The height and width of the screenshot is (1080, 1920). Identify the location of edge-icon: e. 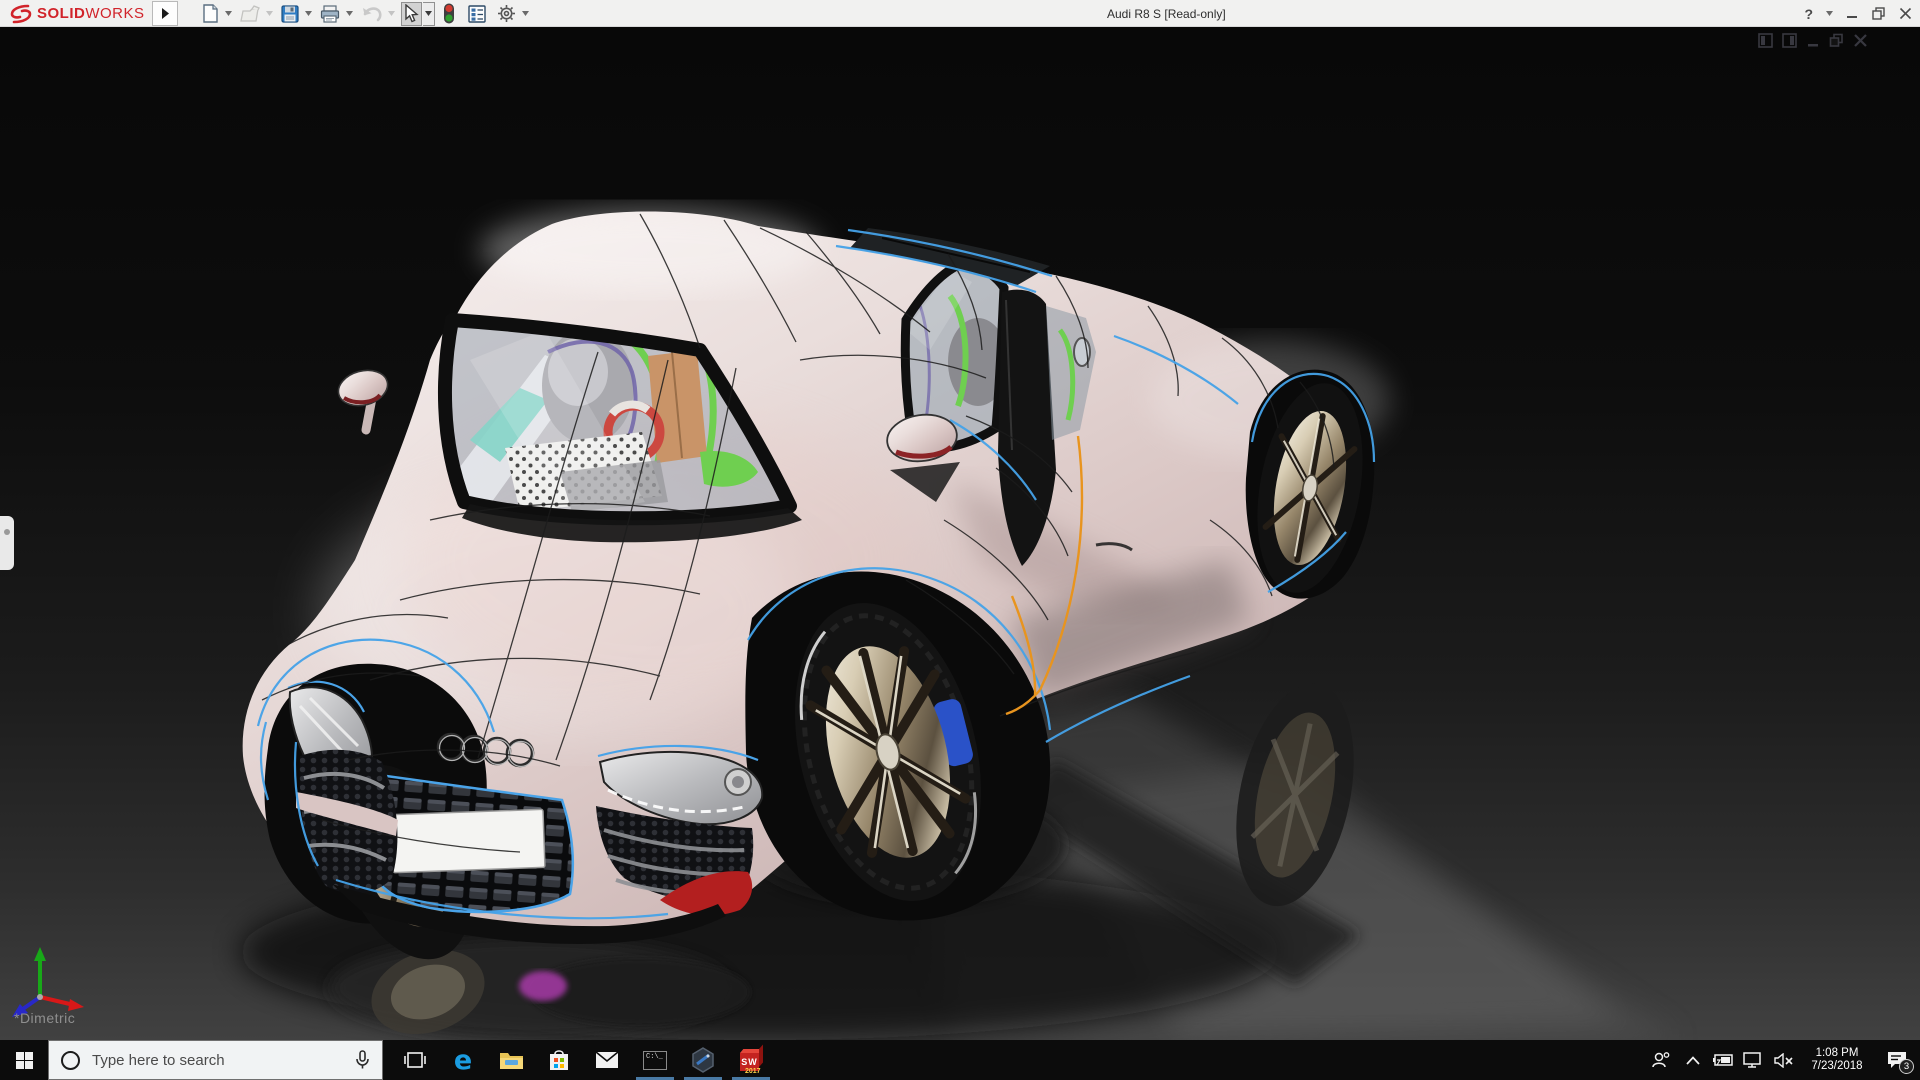
(463, 1060).